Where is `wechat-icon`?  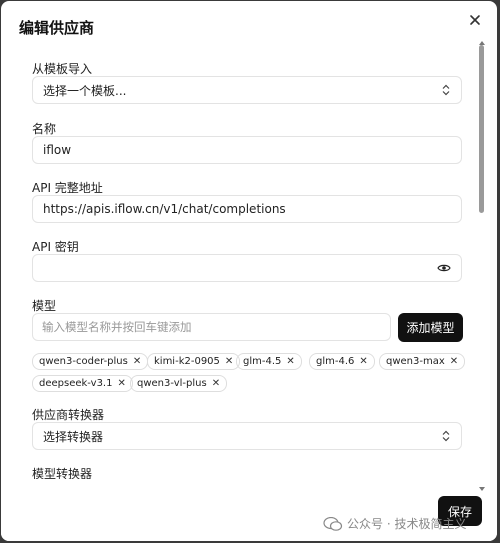 wechat-icon is located at coordinates (333, 523).